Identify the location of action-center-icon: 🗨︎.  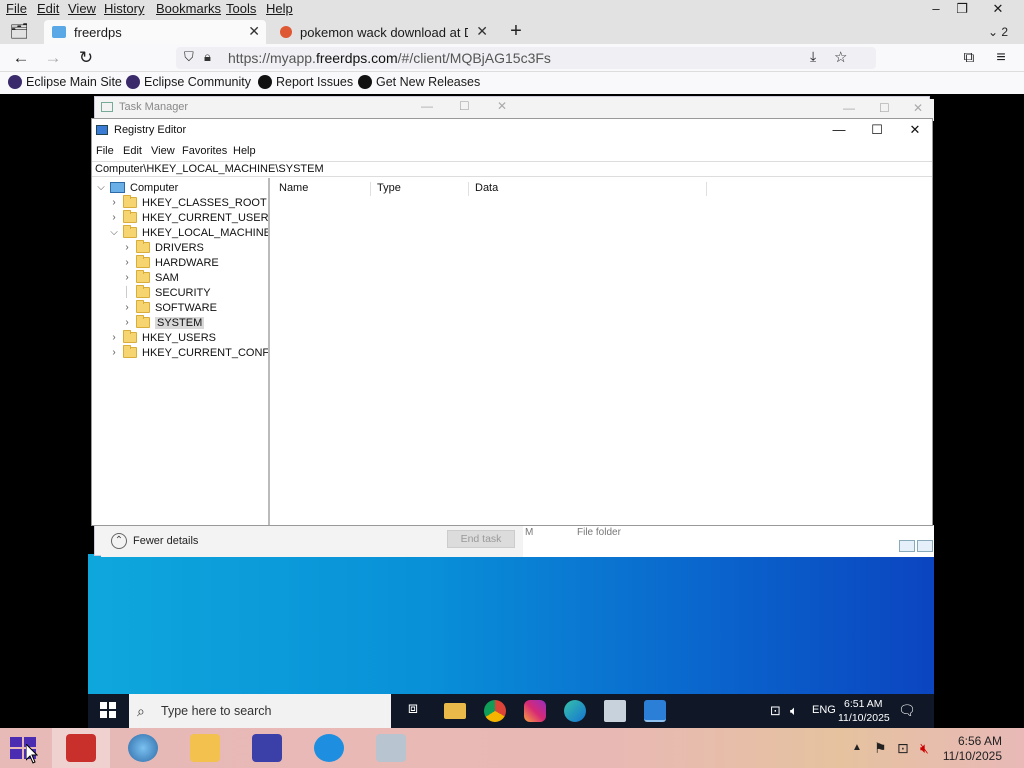
(907, 710).